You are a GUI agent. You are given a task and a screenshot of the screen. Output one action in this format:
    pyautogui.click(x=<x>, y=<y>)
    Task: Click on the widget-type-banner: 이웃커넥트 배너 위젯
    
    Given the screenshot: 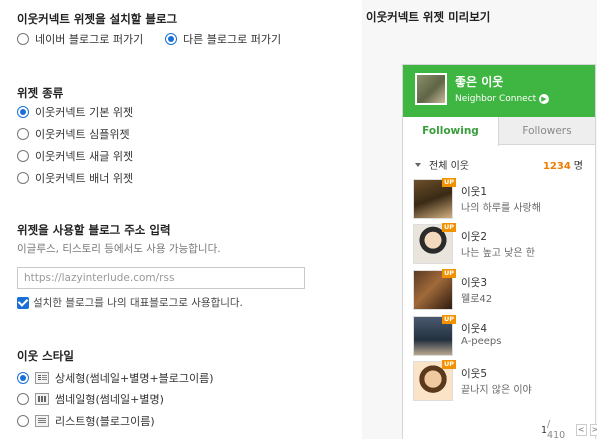 What is the action you would take?
    pyautogui.click(x=75, y=178)
    